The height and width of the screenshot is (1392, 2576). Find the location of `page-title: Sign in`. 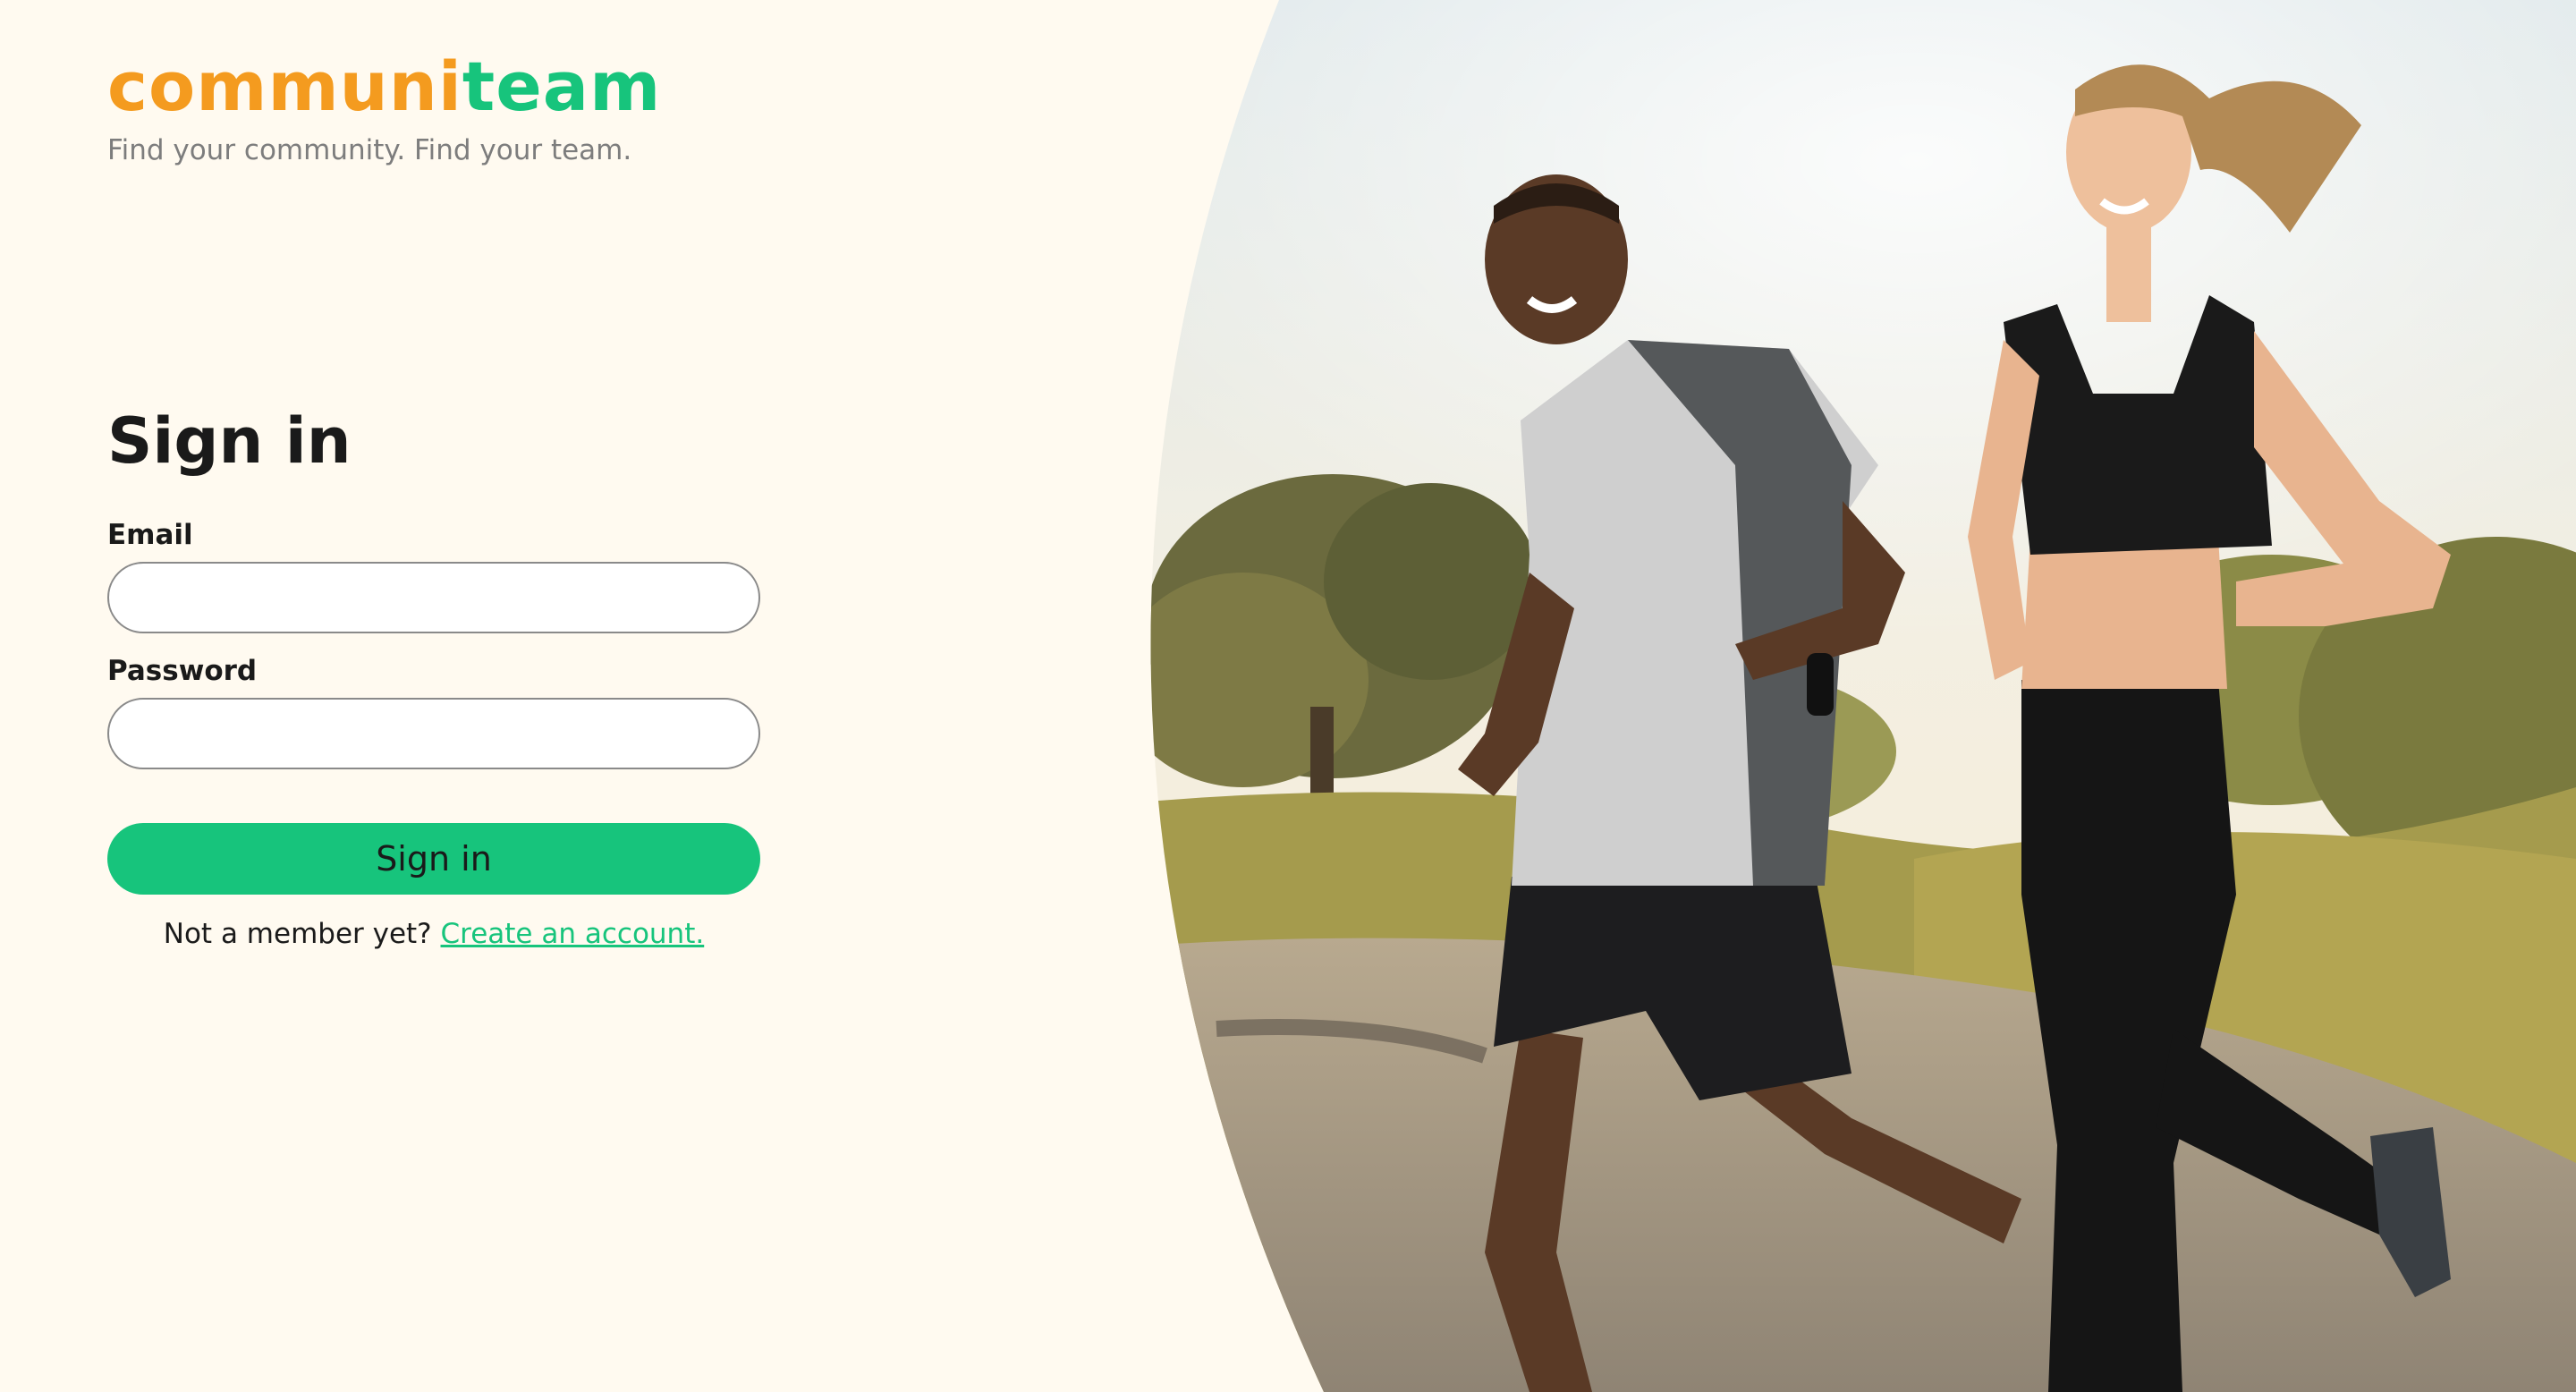

page-title: Sign in is located at coordinates (229, 441).